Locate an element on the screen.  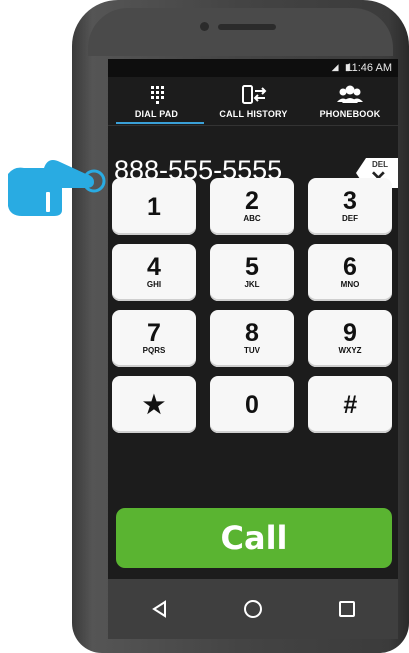
call-history-icon is located at coordinates (253, 96).